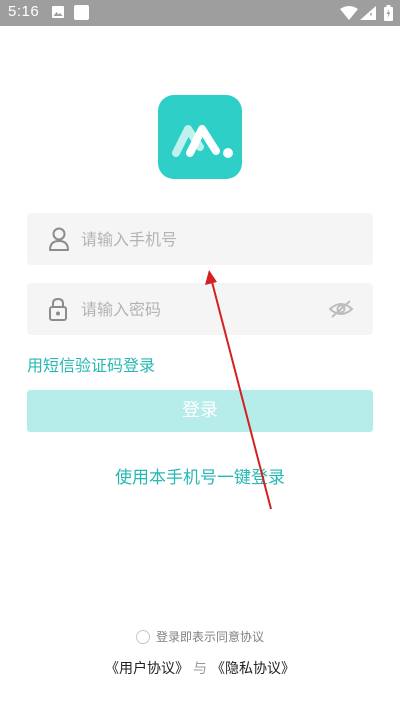 The image size is (400, 711). I want to click on agreement-consent: 登录即表示同意协议, so click(200, 636).